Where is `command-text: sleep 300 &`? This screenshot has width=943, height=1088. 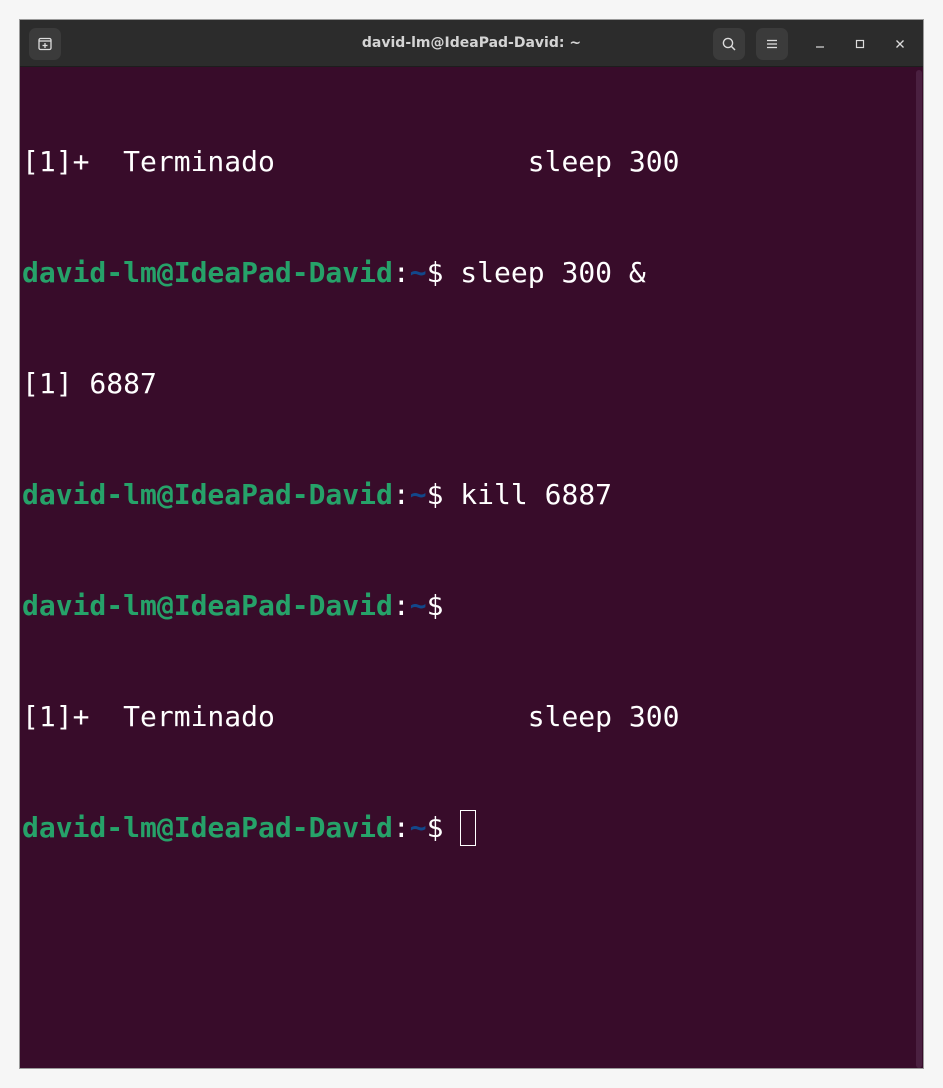
command-text: sleep 300 & is located at coordinates (544, 272).